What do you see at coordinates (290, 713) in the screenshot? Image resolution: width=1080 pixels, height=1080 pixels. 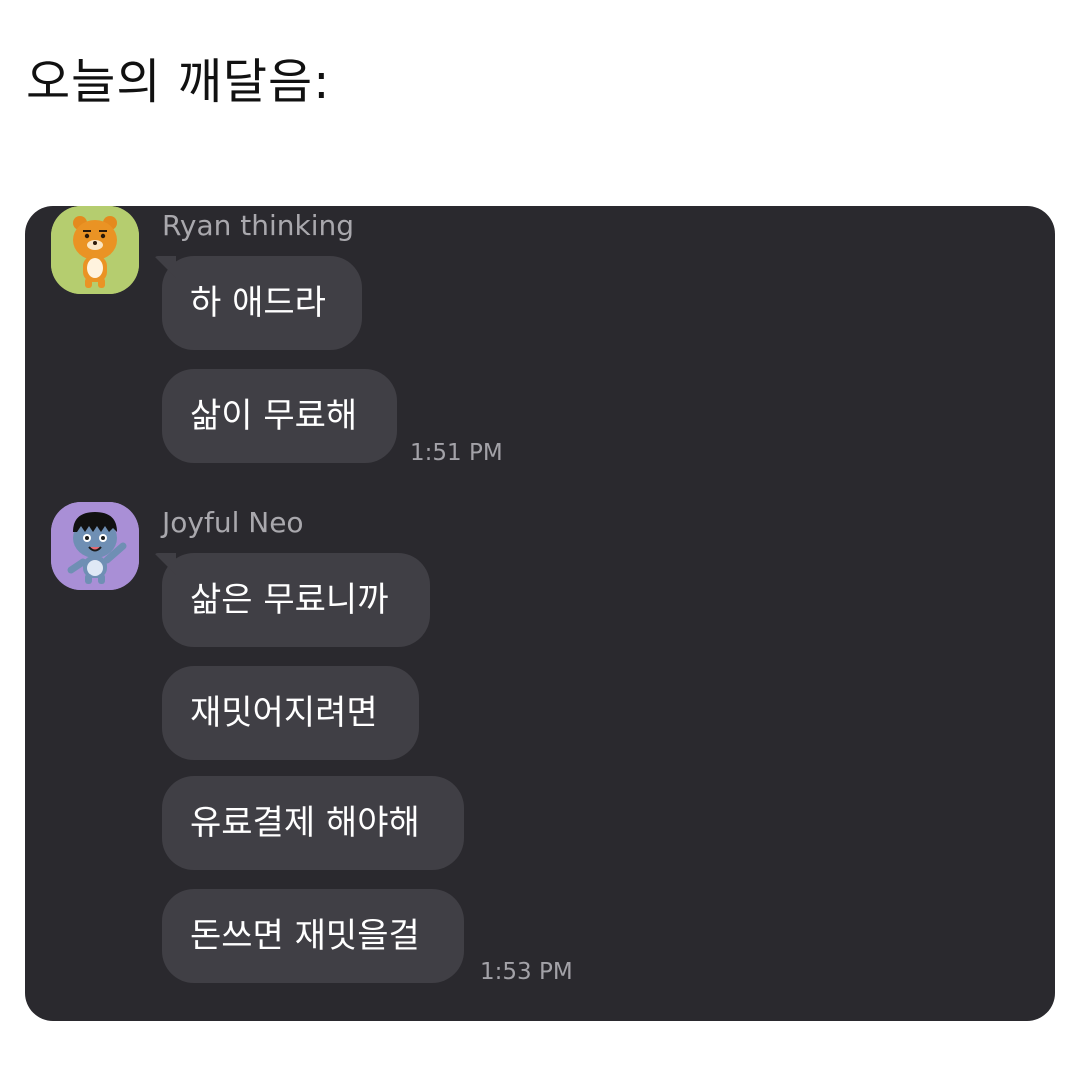 I see `message-bubble: 재밋어지려면` at bounding box center [290, 713].